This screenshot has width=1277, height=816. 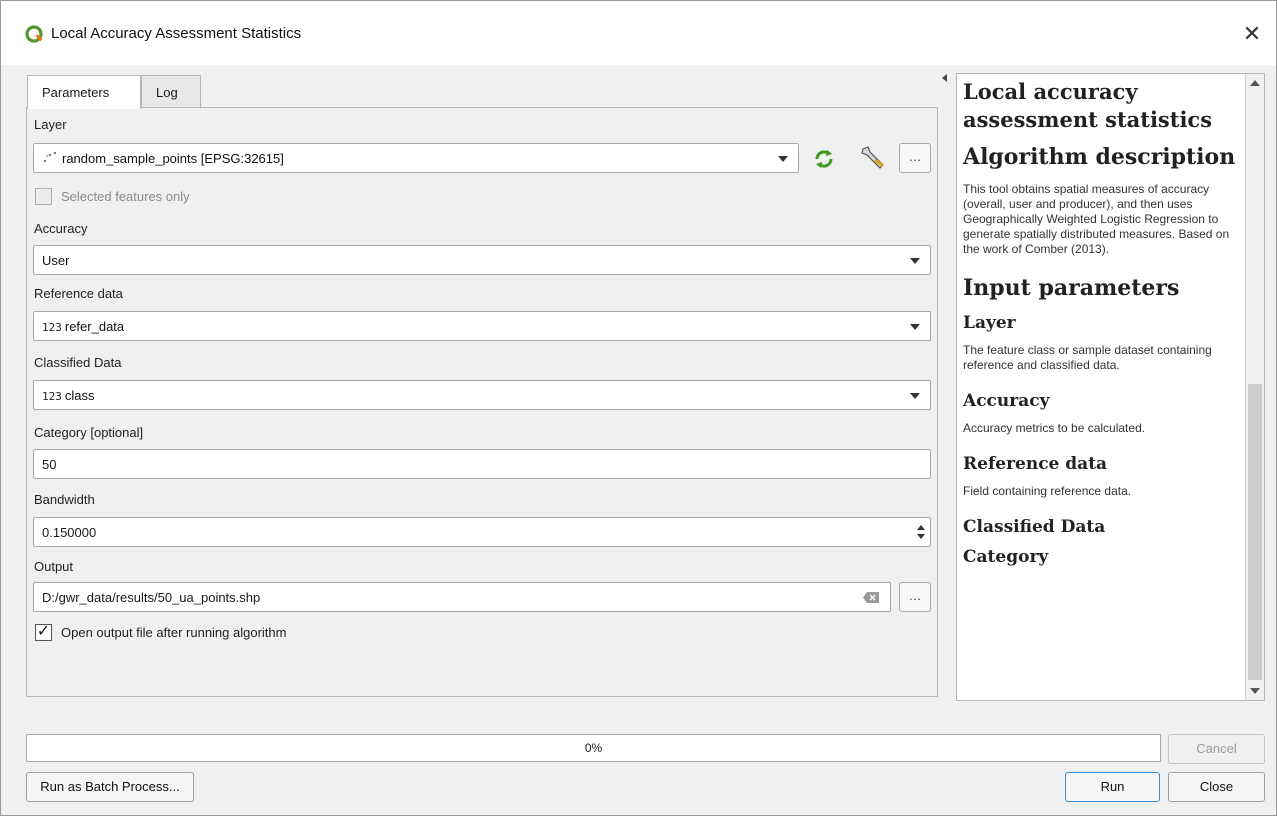 I want to click on open-output-checkbox: ✓, so click(x=43, y=632).